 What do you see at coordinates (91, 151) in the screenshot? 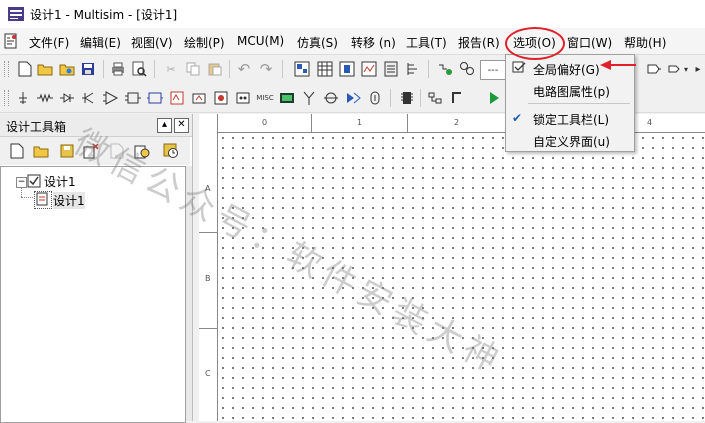
I see `close-design-icon` at bounding box center [91, 151].